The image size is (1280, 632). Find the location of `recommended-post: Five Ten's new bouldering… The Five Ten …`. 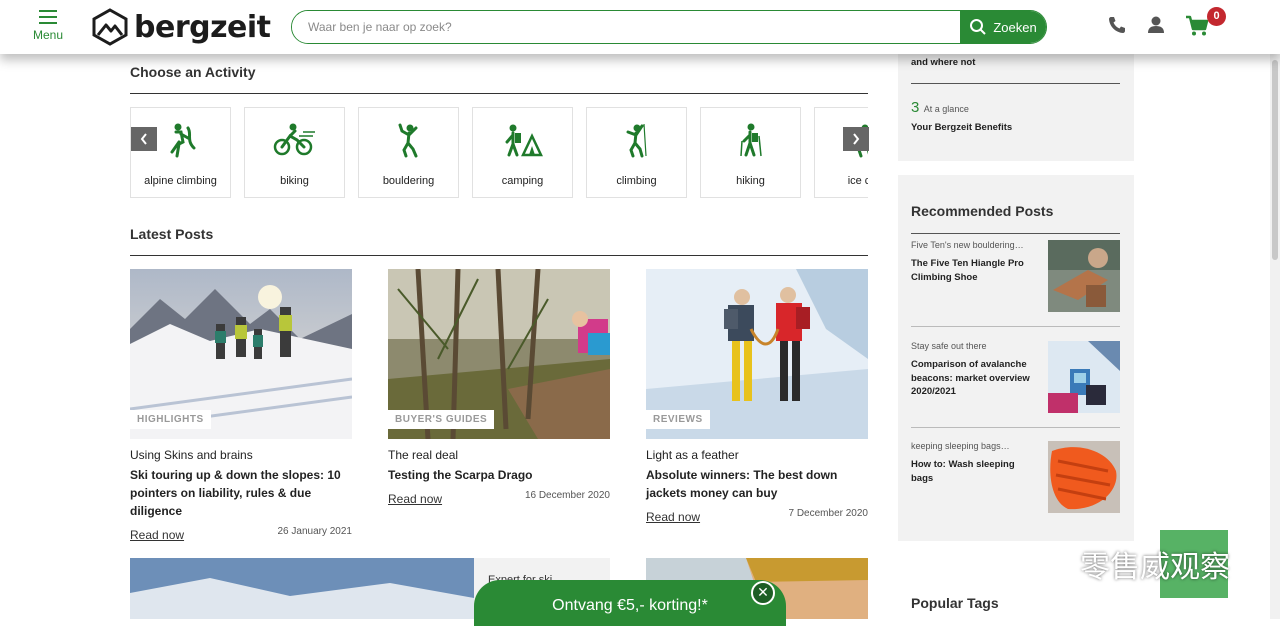

recommended-post: Five Ten's new bouldering… The Five Ten … is located at coordinates (1015, 276).